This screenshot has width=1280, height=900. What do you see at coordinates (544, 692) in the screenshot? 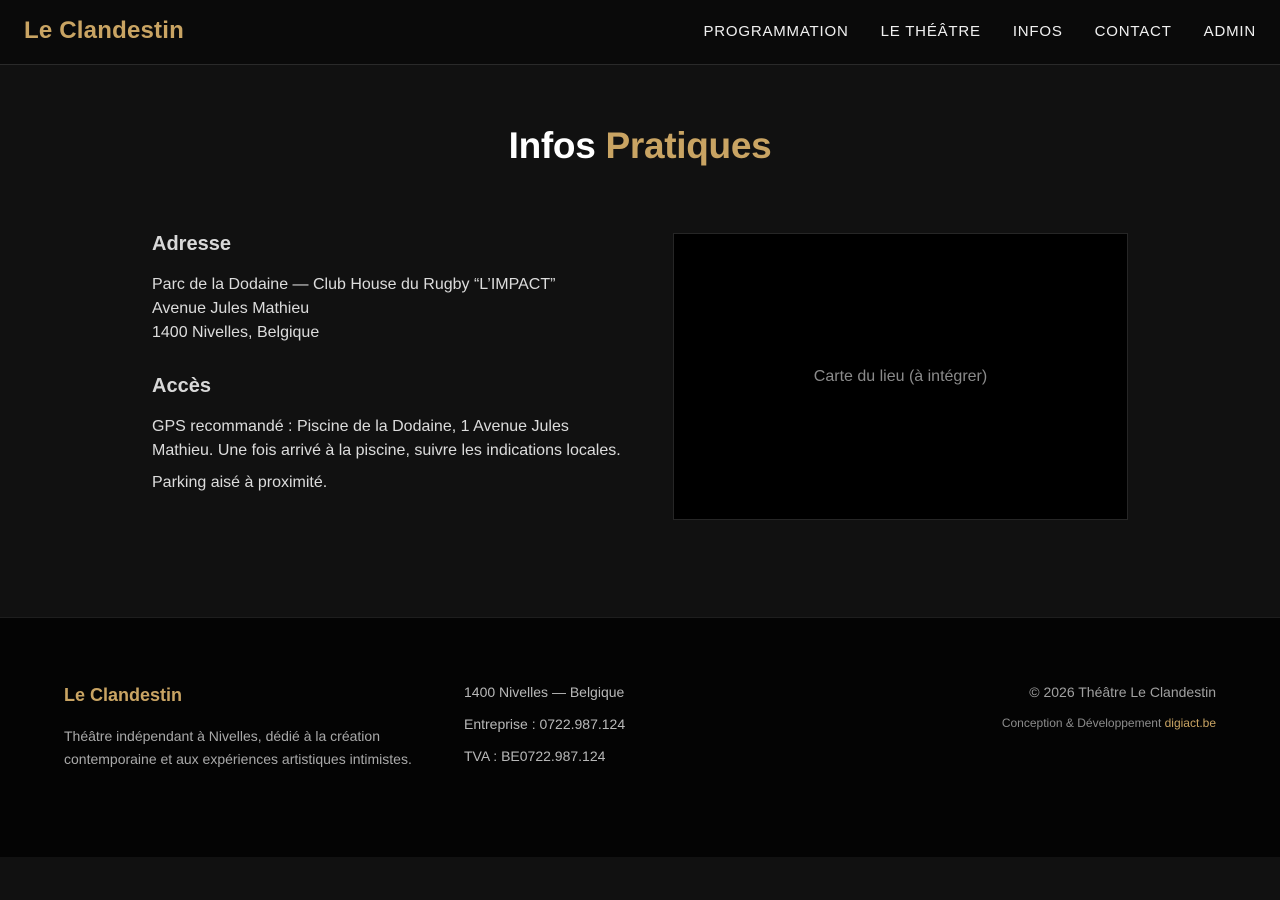
I see `footer-location: 1400 Nivelles — Belgique` at bounding box center [544, 692].